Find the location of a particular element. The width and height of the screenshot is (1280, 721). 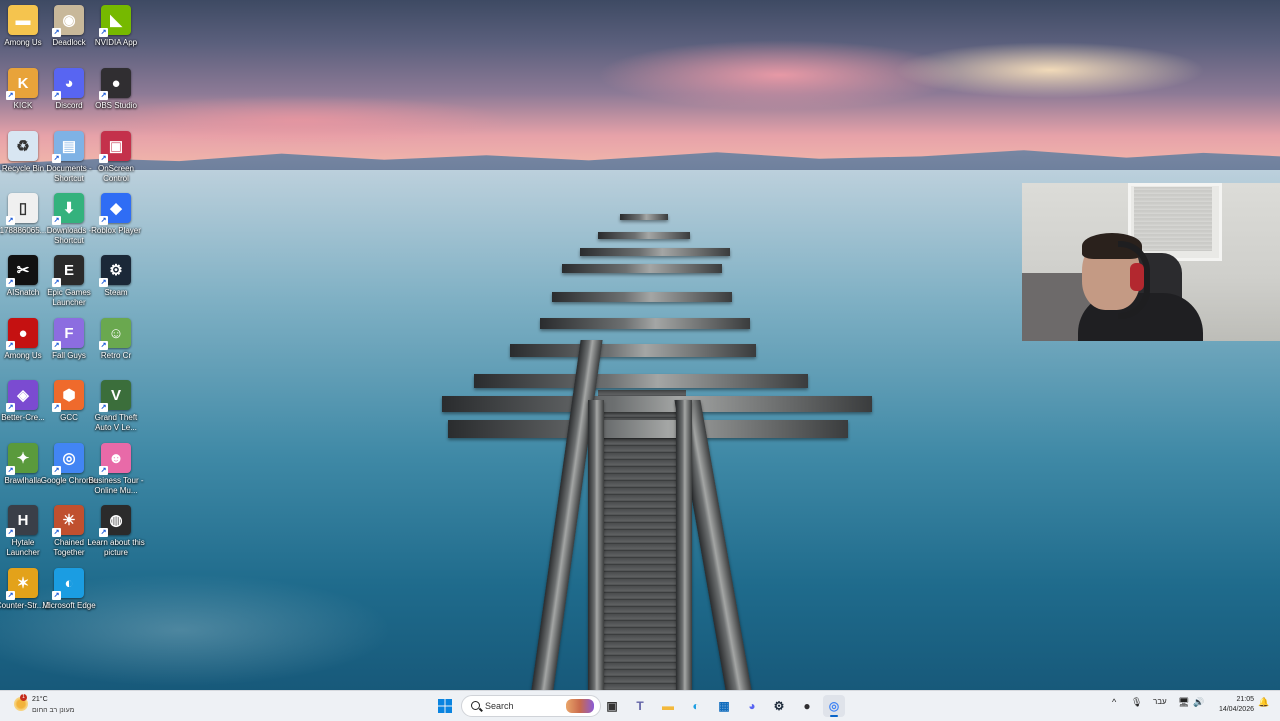

windows-logo-icon is located at coordinates (445, 706).